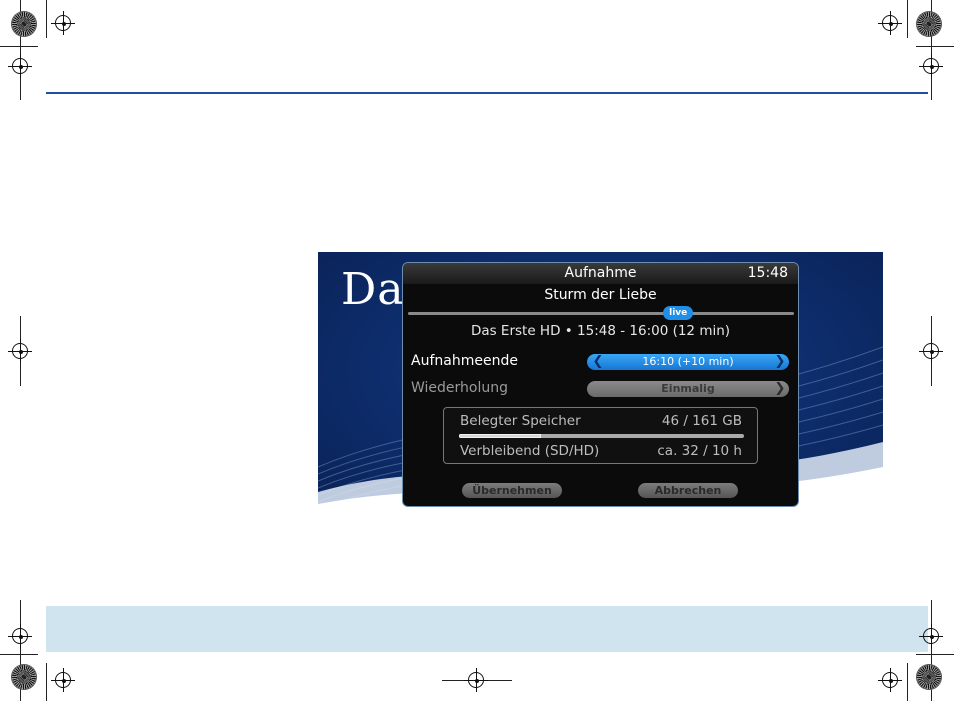 Image resolution: width=954 pixels, height=701 pixels. Describe the element at coordinates (699, 451) in the screenshot. I see `storage-remaining-value: ca. 32 / 10 h` at that location.